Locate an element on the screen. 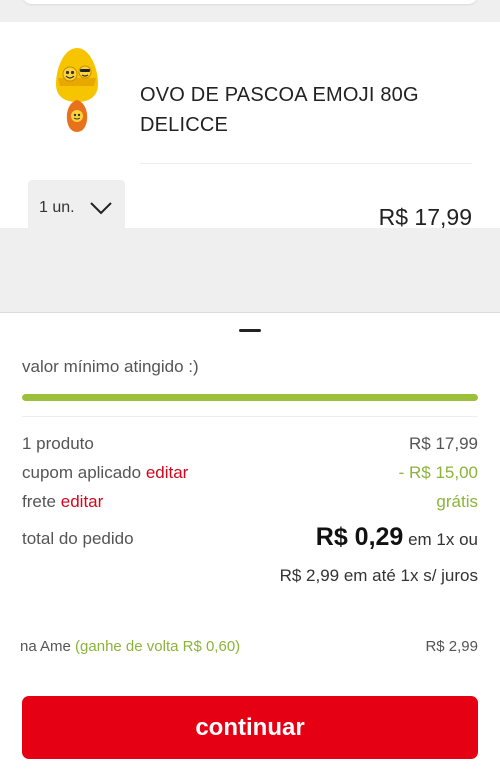 This screenshot has width=500, height=780. total-row: R$ 0,29 em 1x ou is located at coordinates (397, 537).